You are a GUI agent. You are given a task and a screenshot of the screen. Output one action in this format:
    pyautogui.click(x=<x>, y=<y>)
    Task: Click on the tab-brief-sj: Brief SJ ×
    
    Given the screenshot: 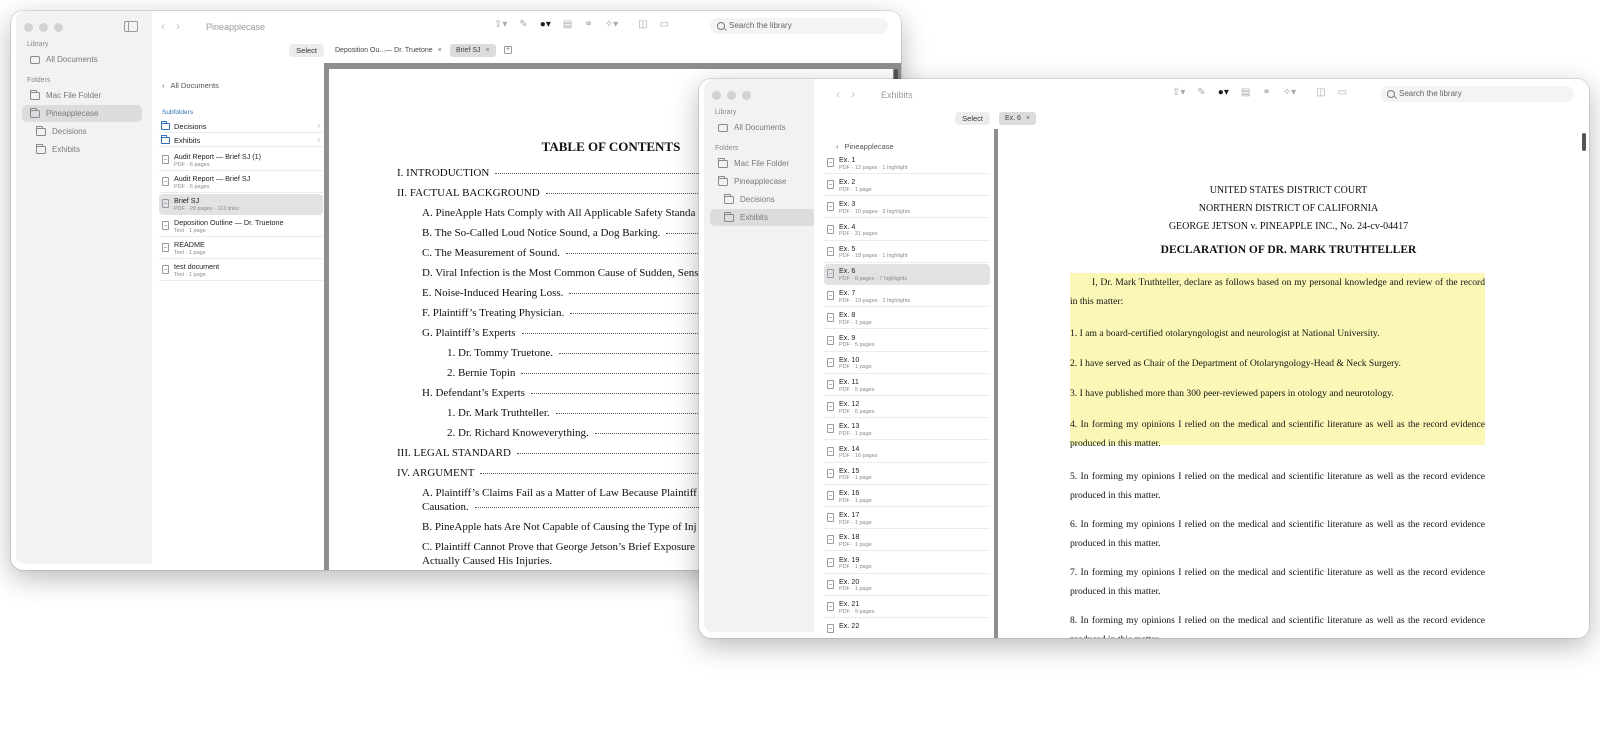 What is the action you would take?
    pyautogui.click(x=473, y=50)
    